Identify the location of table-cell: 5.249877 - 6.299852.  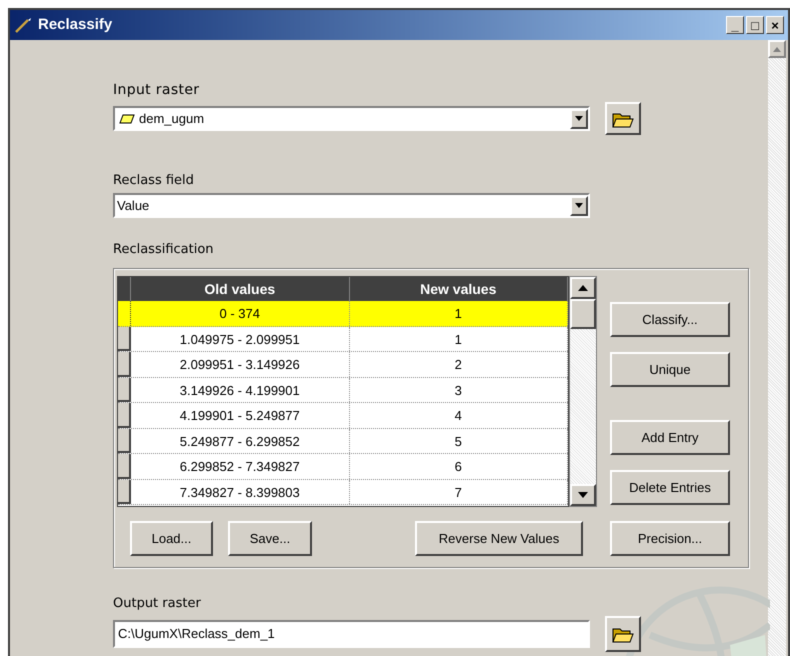
(240, 440).